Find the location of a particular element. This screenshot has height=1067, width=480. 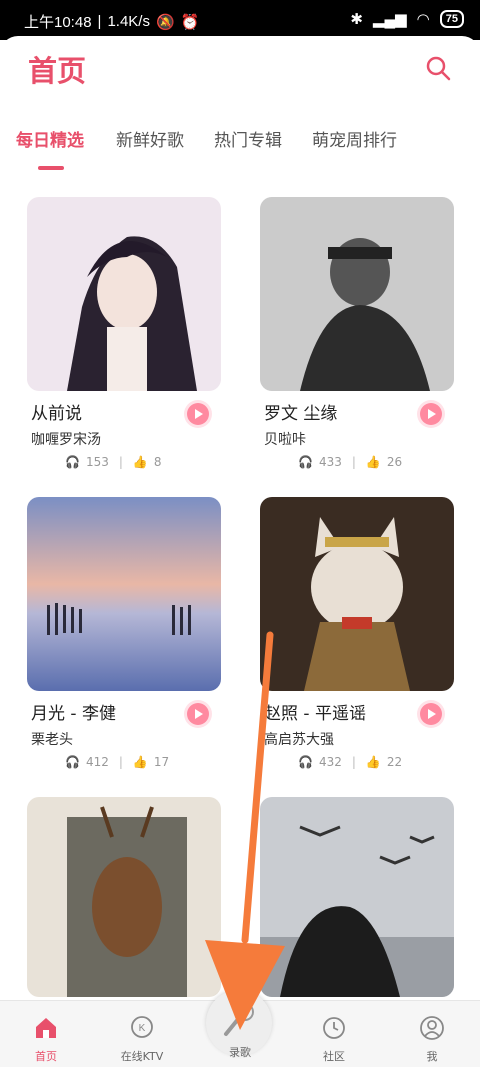

song-artist: 栗老头 is located at coordinates (52, 740).